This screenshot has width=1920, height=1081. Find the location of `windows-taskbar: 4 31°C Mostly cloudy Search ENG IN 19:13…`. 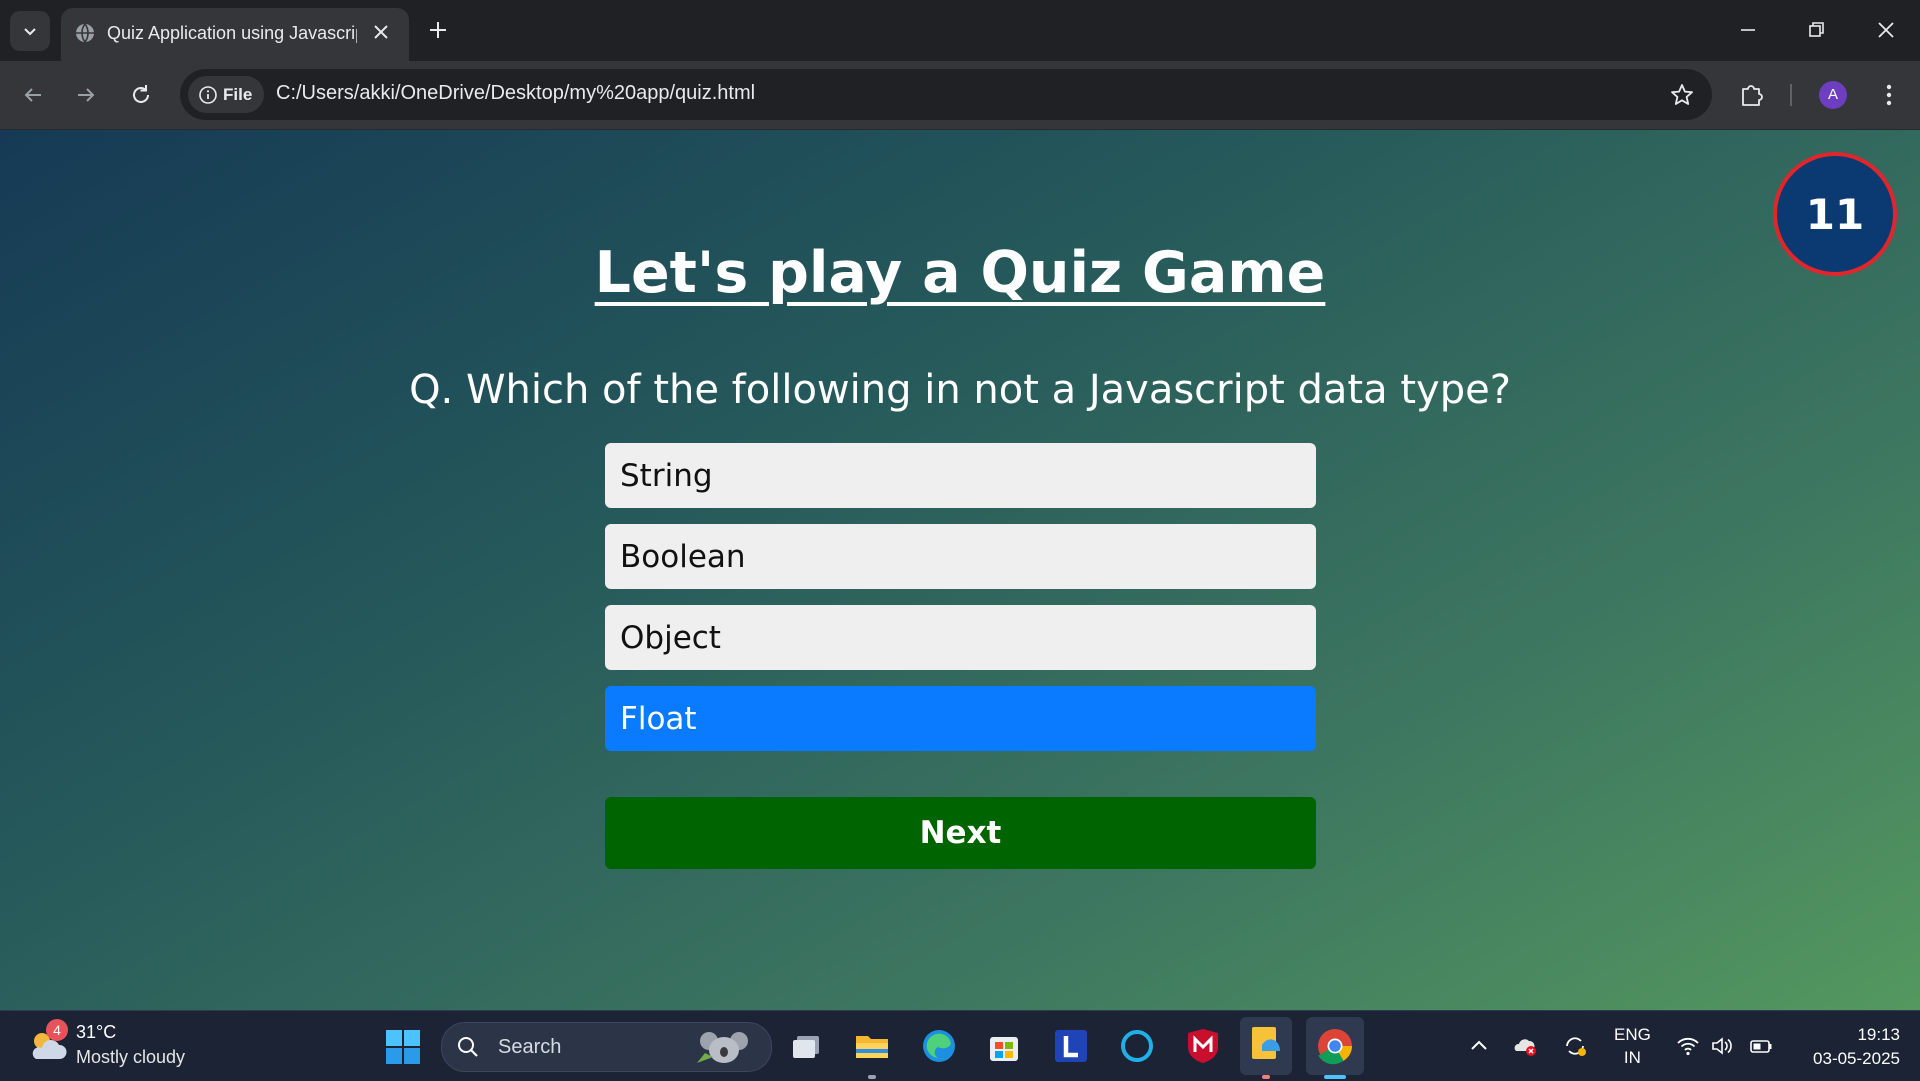

windows-taskbar: 4 31°C Mostly cloudy Search ENG IN 19:13… is located at coordinates (960, 1045).